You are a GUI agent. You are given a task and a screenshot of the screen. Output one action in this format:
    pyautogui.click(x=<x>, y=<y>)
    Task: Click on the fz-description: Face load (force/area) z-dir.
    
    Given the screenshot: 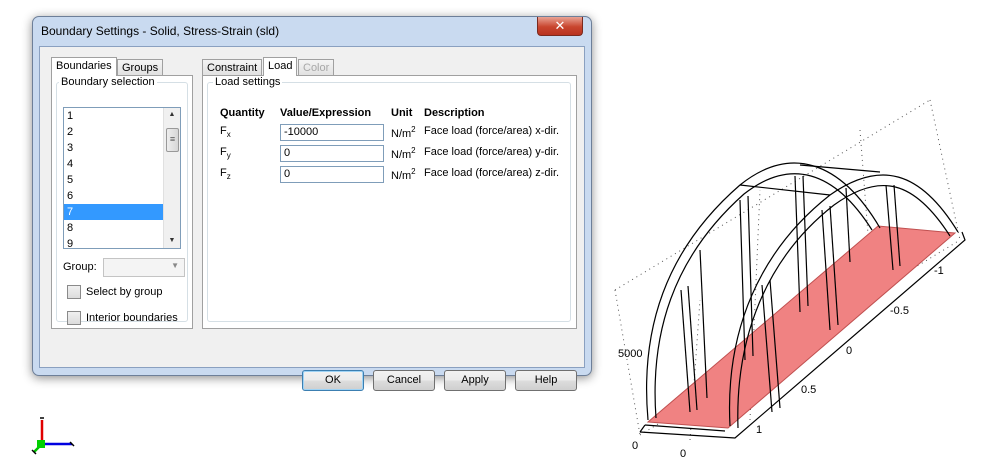 What is the action you would take?
    pyautogui.click(x=492, y=173)
    